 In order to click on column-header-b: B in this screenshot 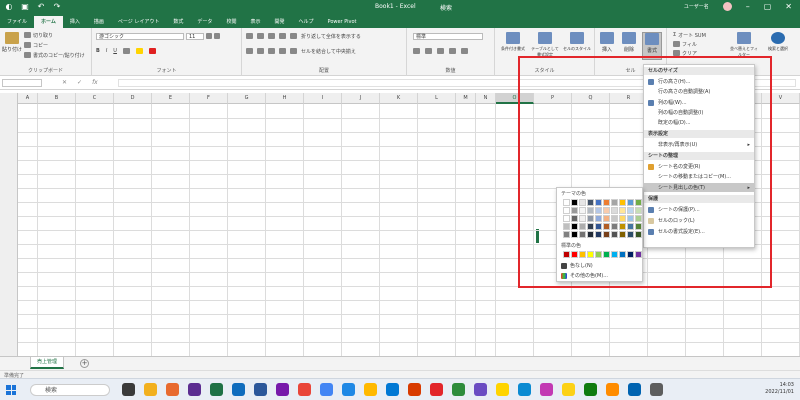, I will do `click(57, 98)`.